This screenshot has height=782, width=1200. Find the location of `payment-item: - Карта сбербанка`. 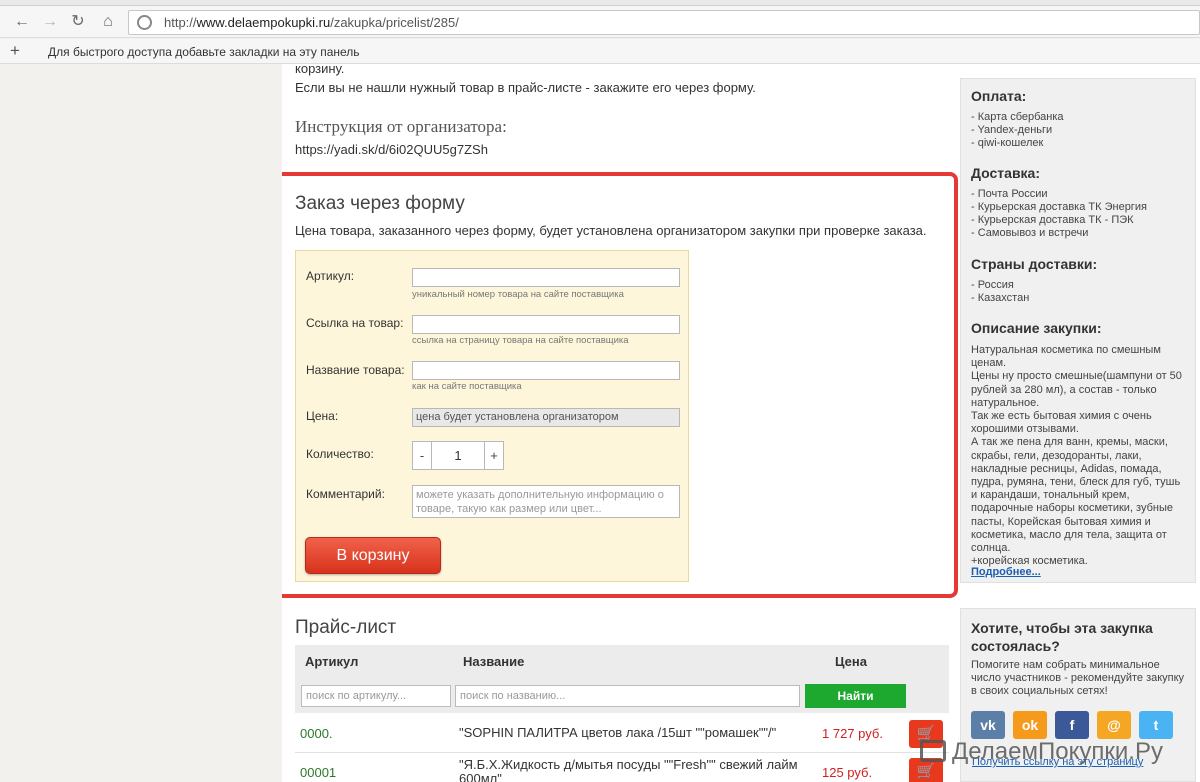

payment-item: - Карта сбербанка is located at coordinates (1017, 117).